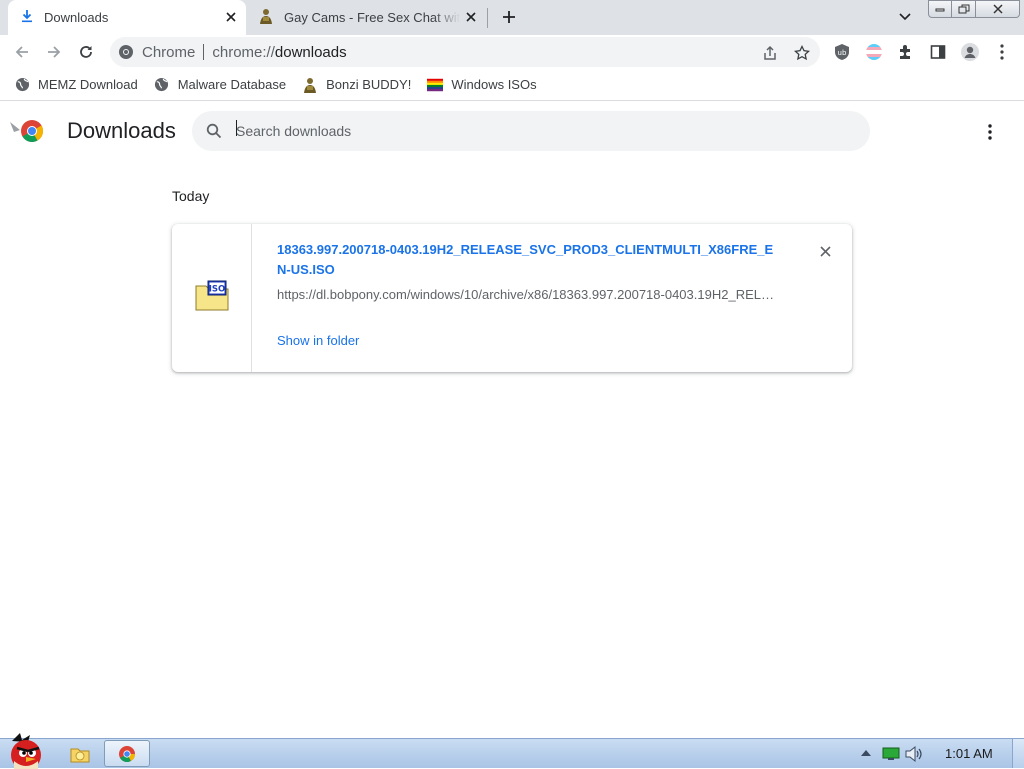  Describe the element at coordinates (217, 290) in the screenshot. I see `iso-label: ISO` at that location.